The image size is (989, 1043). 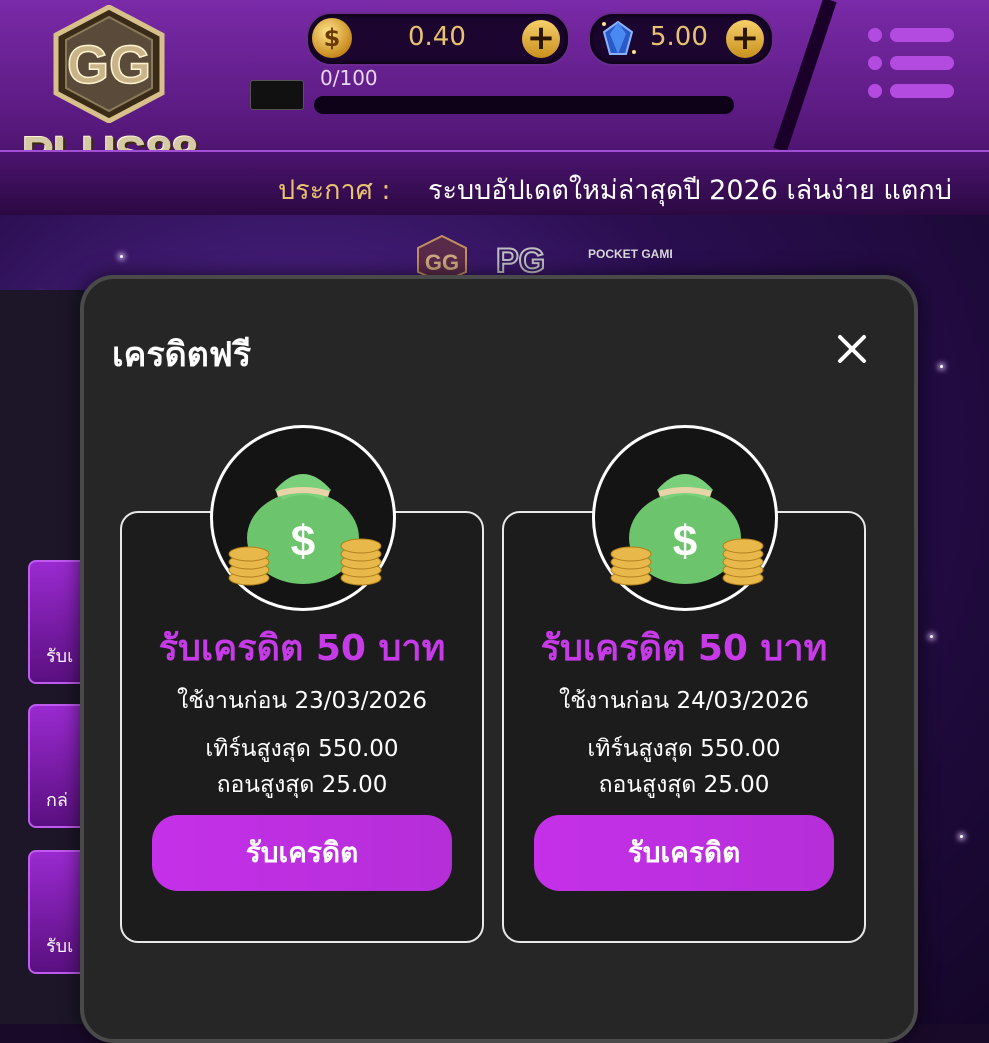 I want to click on coin-value: 0.40, so click(x=437, y=37).